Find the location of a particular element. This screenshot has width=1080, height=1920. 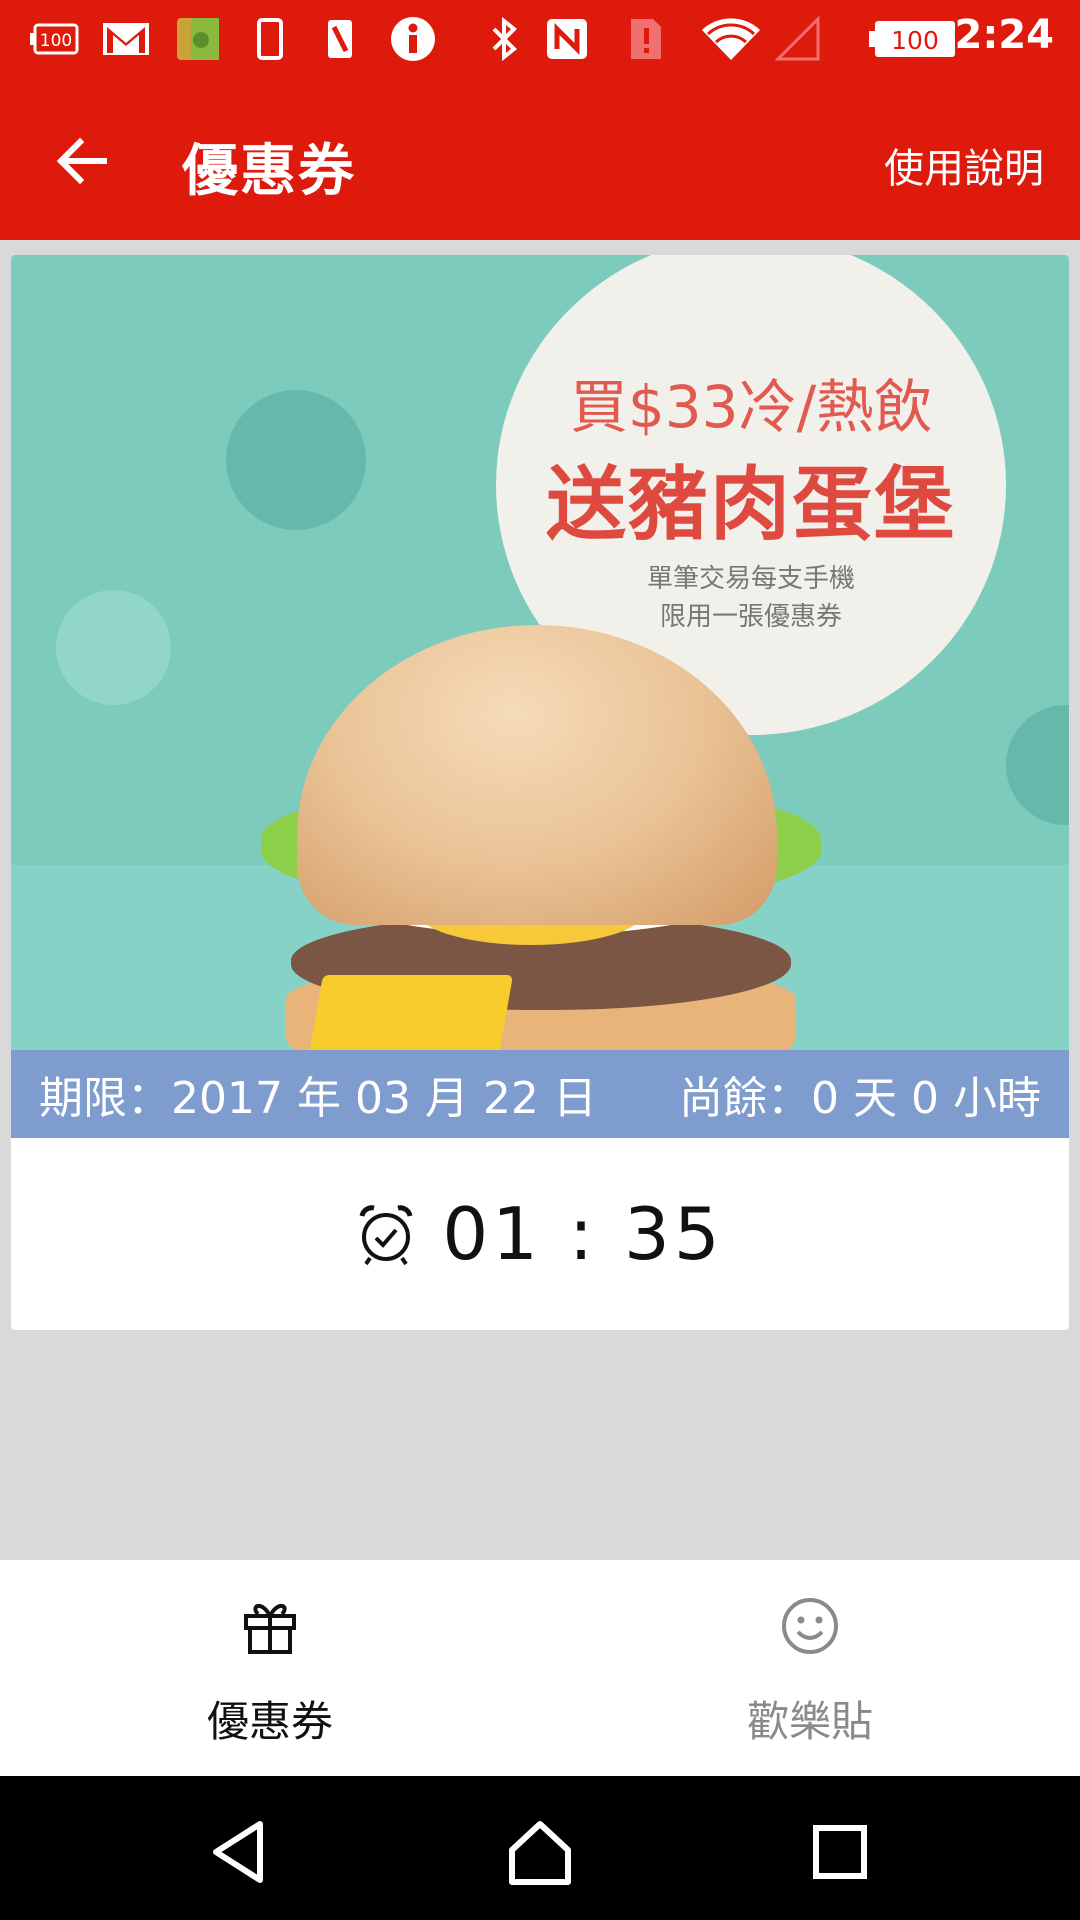

home-icon is located at coordinates (540, 1853).